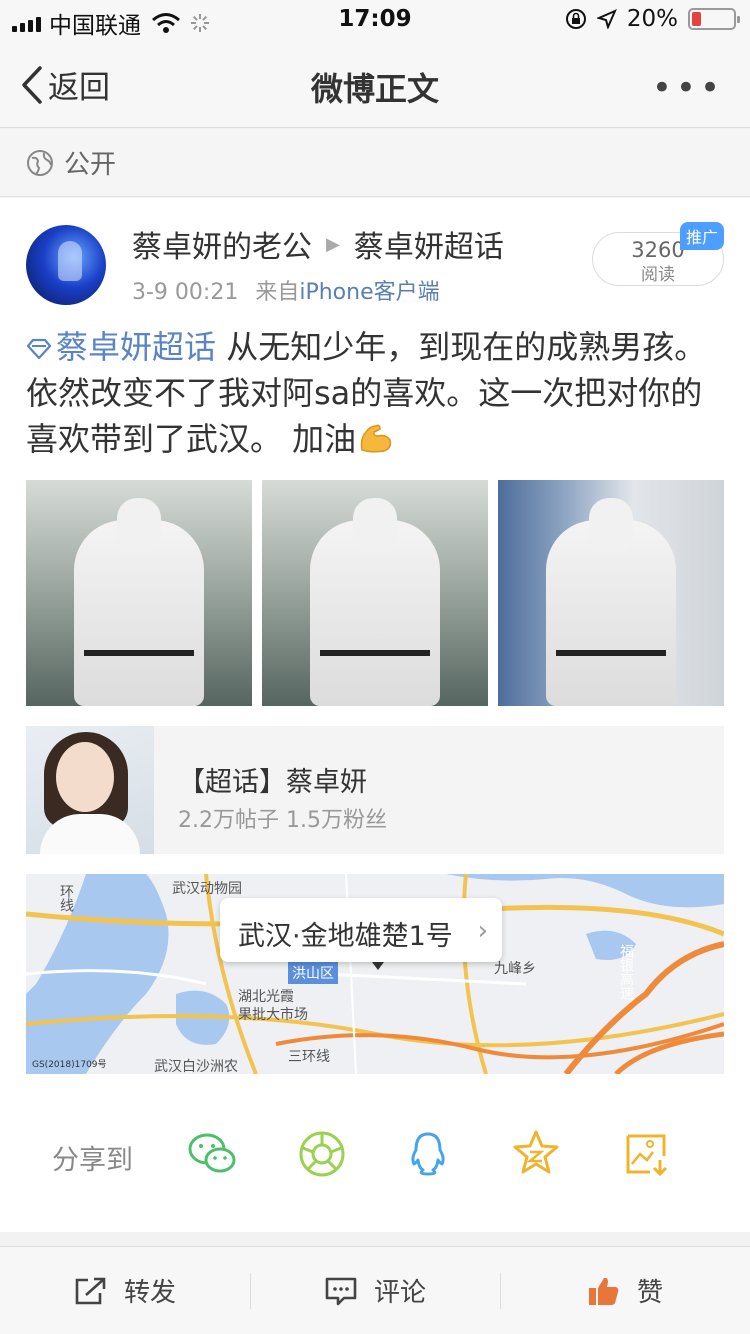 The image size is (750, 1334). Describe the element at coordinates (136, 347) in the screenshot. I see `topic-tag-label: 蔡卓妍超话` at that location.